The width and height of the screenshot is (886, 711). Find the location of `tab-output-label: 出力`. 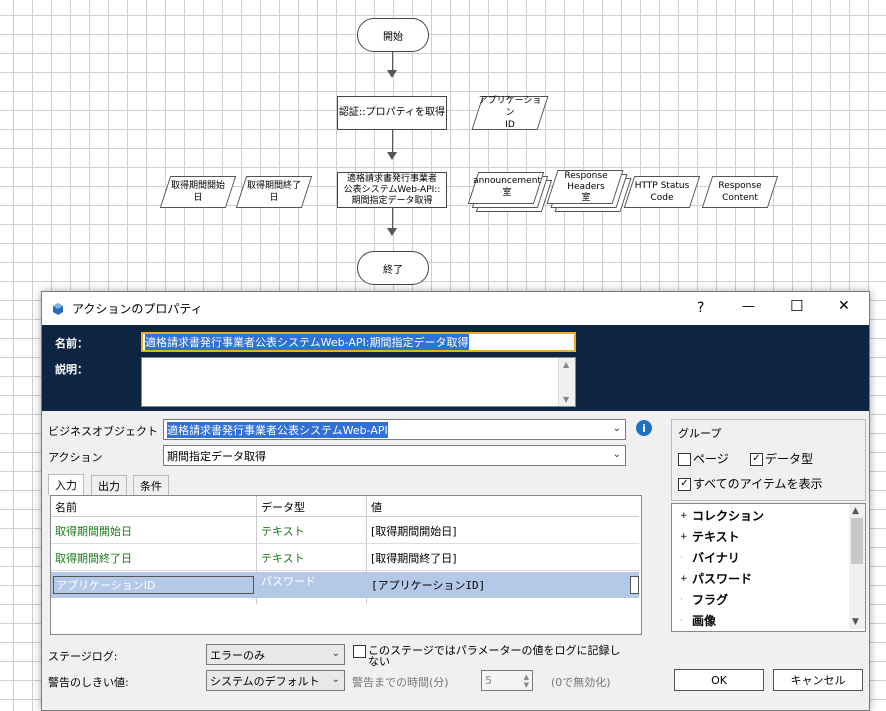

tab-output-label: 出力 is located at coordinates (109, 486).